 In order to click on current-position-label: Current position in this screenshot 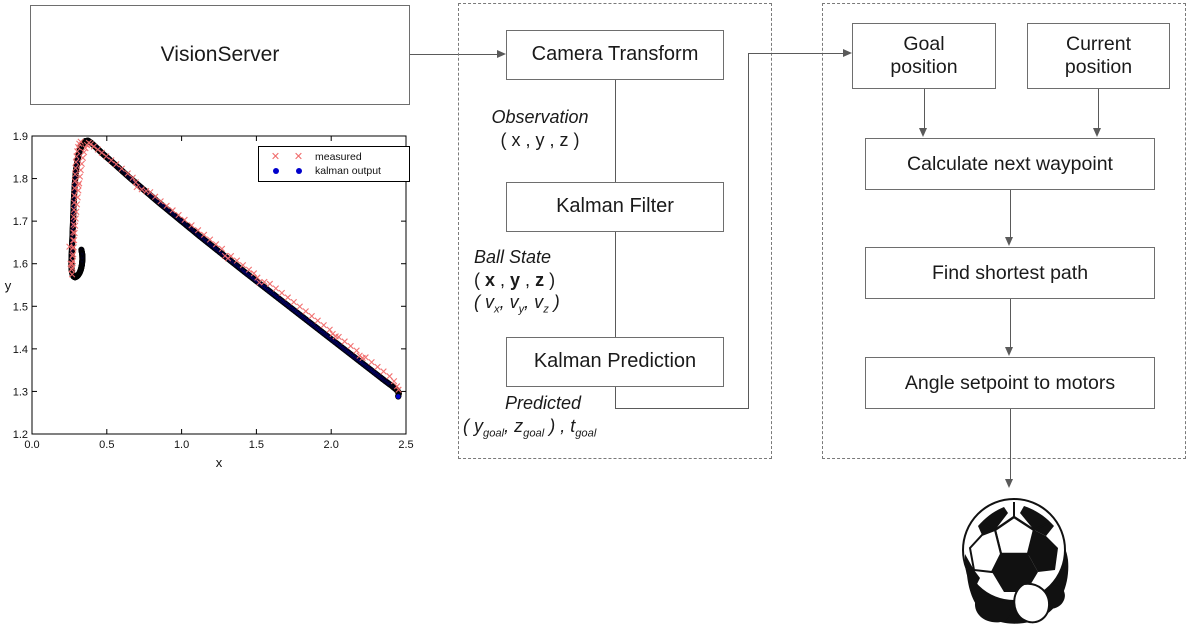, I will do `click(1098, 55)`.